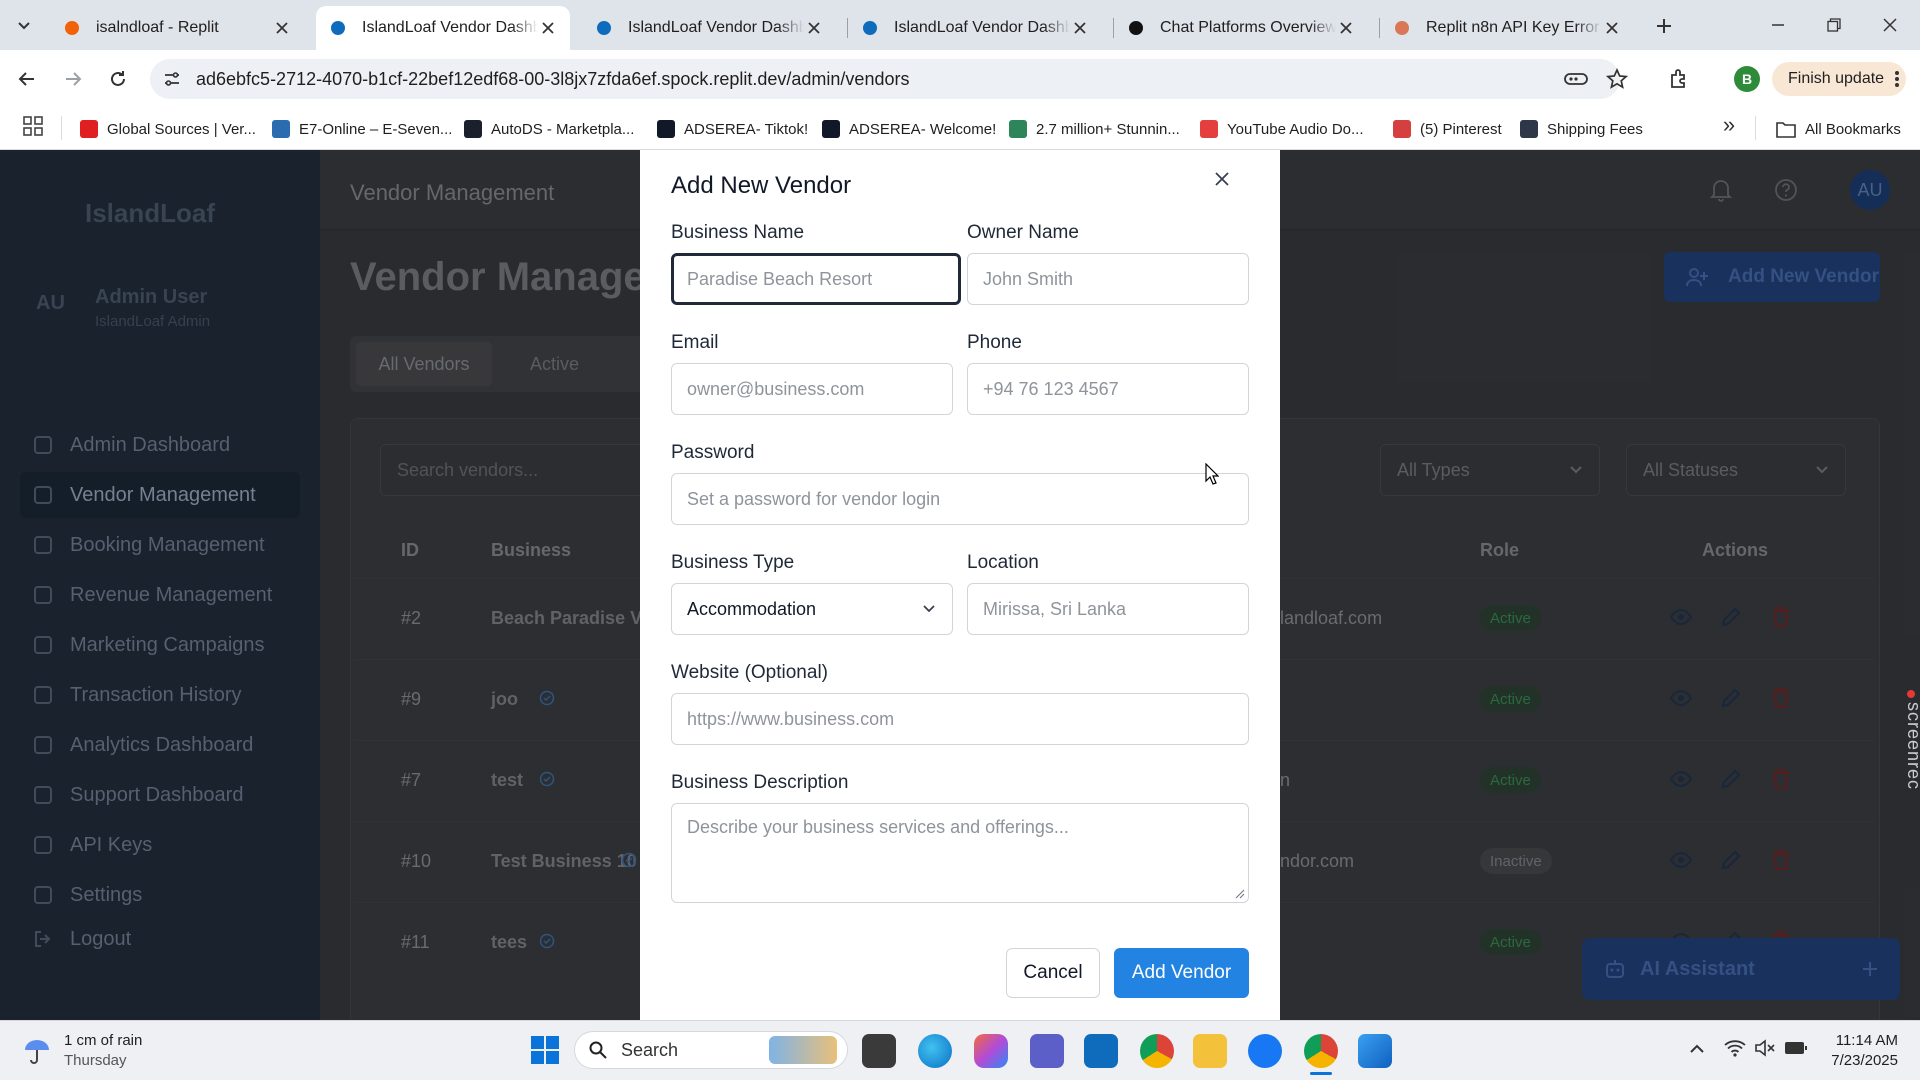 Image resolution: width=1920 pixels, height=1080 pixels. I want to click on bookmark-label: ADSEREA- Tiktok!, so click(746, 129).